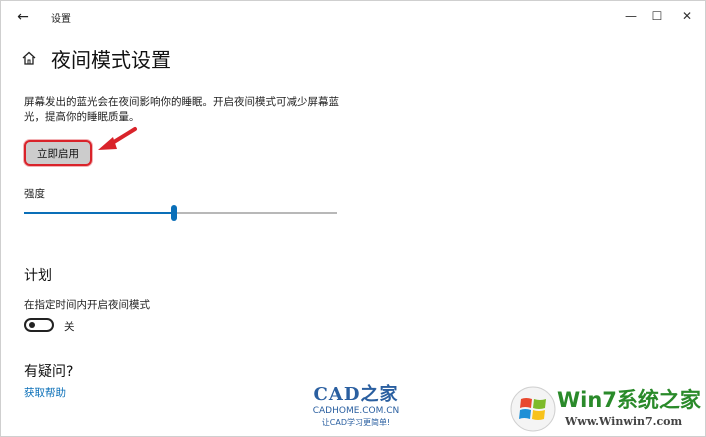 The height and width of the screenshot is (437, 706). What do you see at coordinates (99, 213) in the screenshot?
I see `slider-fill` at bounding box center [99, 213].